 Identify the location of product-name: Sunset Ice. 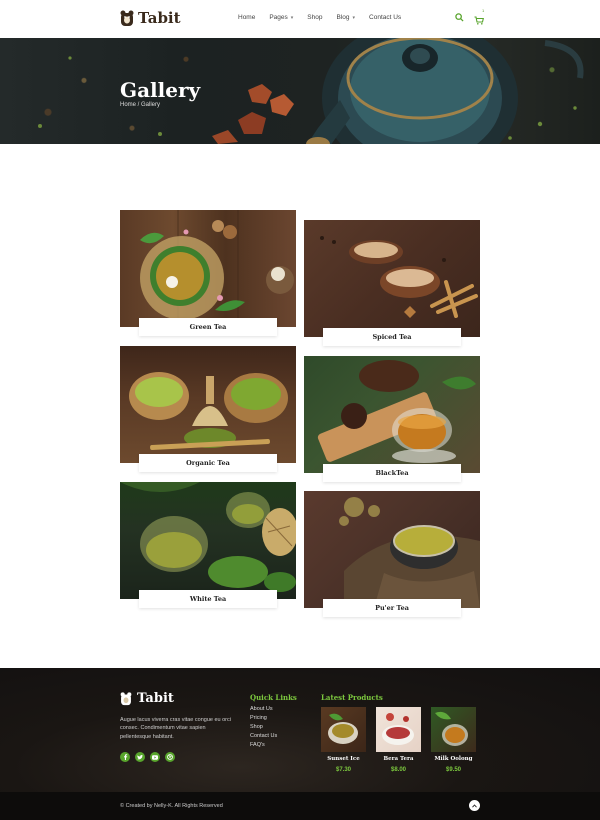
(343, 759).